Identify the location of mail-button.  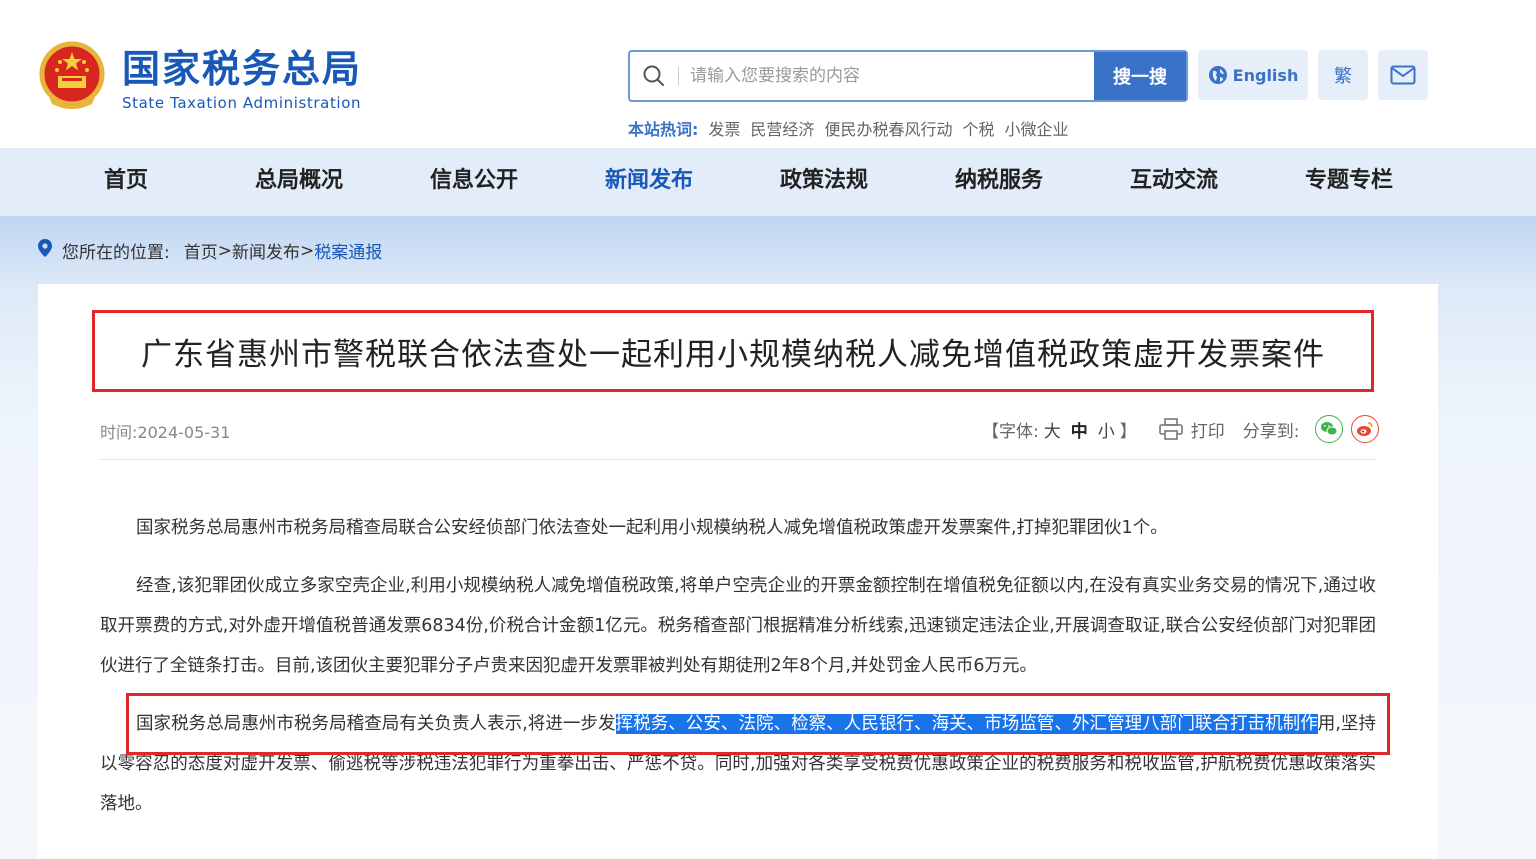
(1403, 75).